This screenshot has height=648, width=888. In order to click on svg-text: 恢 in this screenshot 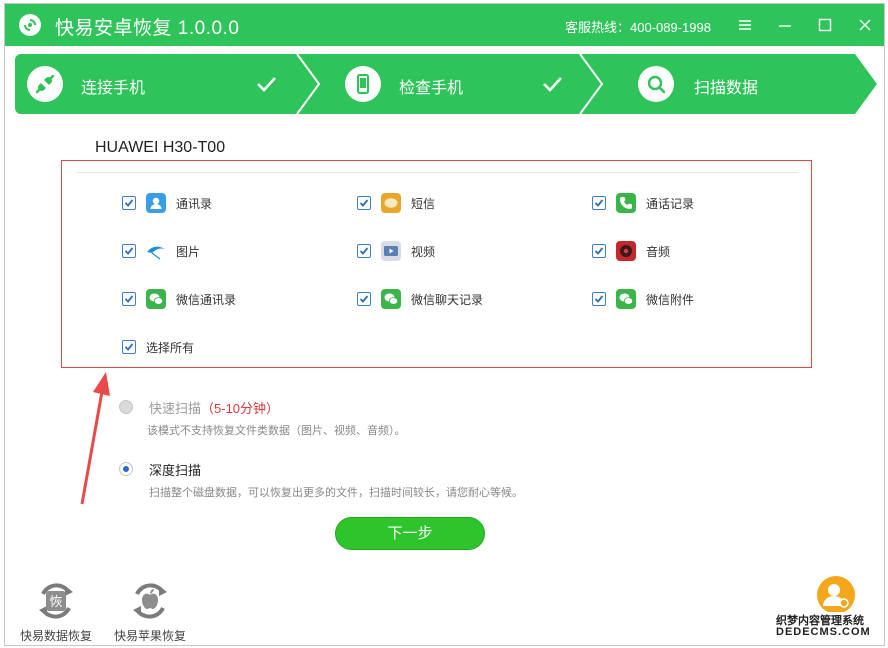, I will do `click(55, 602)`.